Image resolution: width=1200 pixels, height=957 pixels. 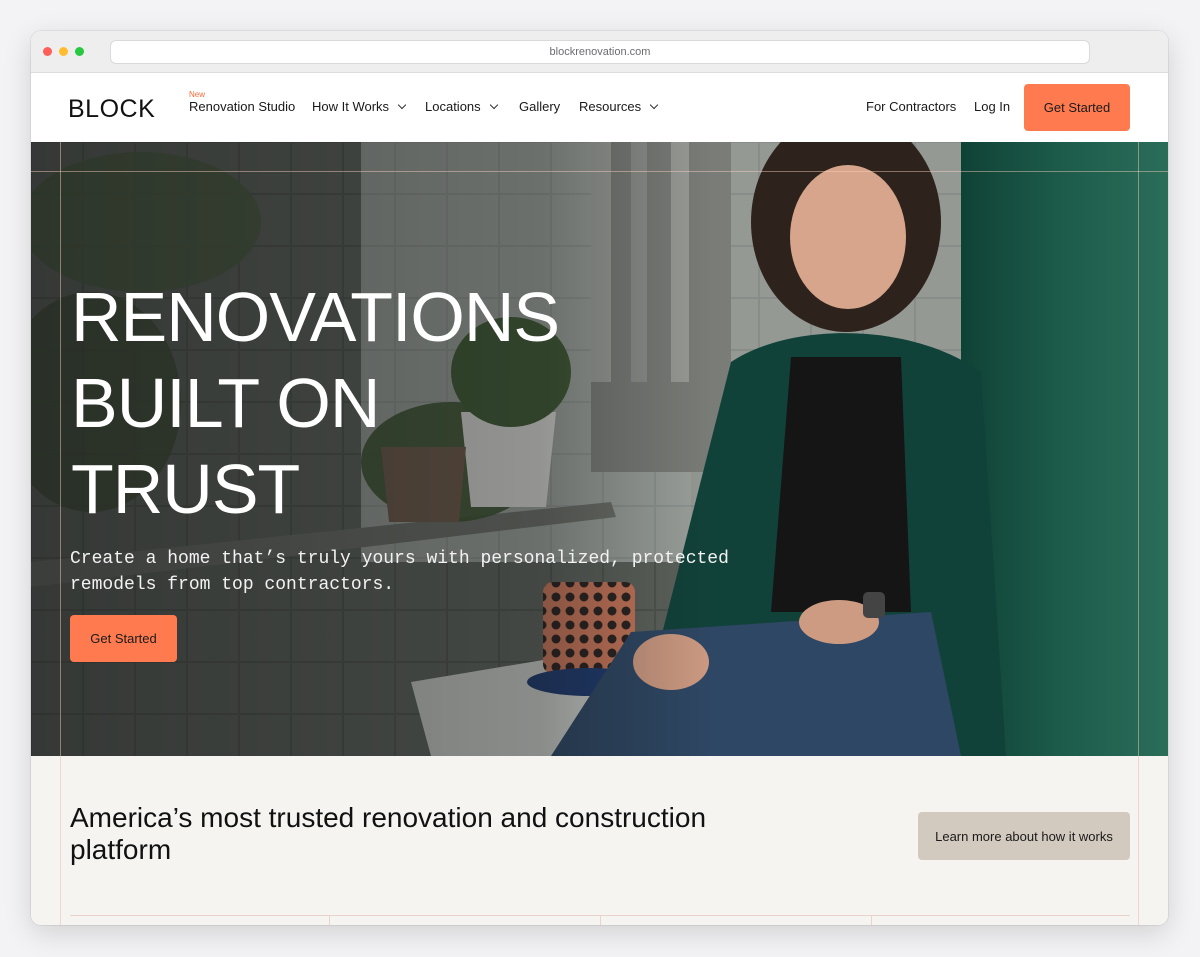 I want to click on hero-headline-line: BUILT ON, so click(x=225, y=403).